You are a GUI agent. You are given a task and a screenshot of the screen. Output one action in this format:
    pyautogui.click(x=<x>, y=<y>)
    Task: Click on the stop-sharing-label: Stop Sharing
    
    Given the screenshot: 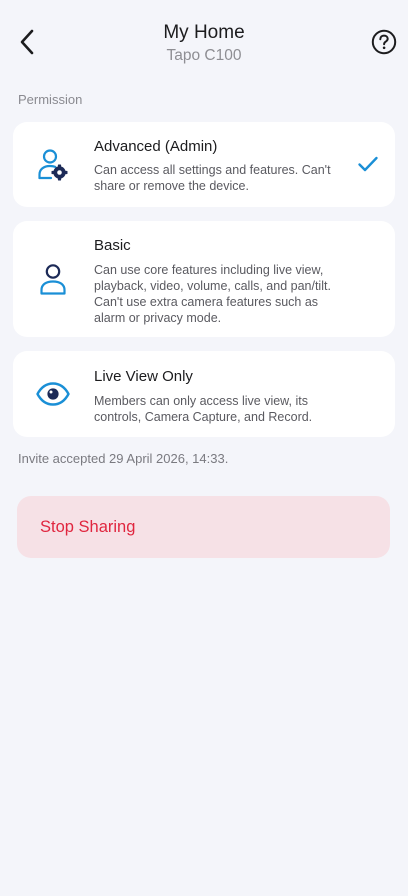 What is the action you would take?
    pyautogui.click(x=88, y=526)
    